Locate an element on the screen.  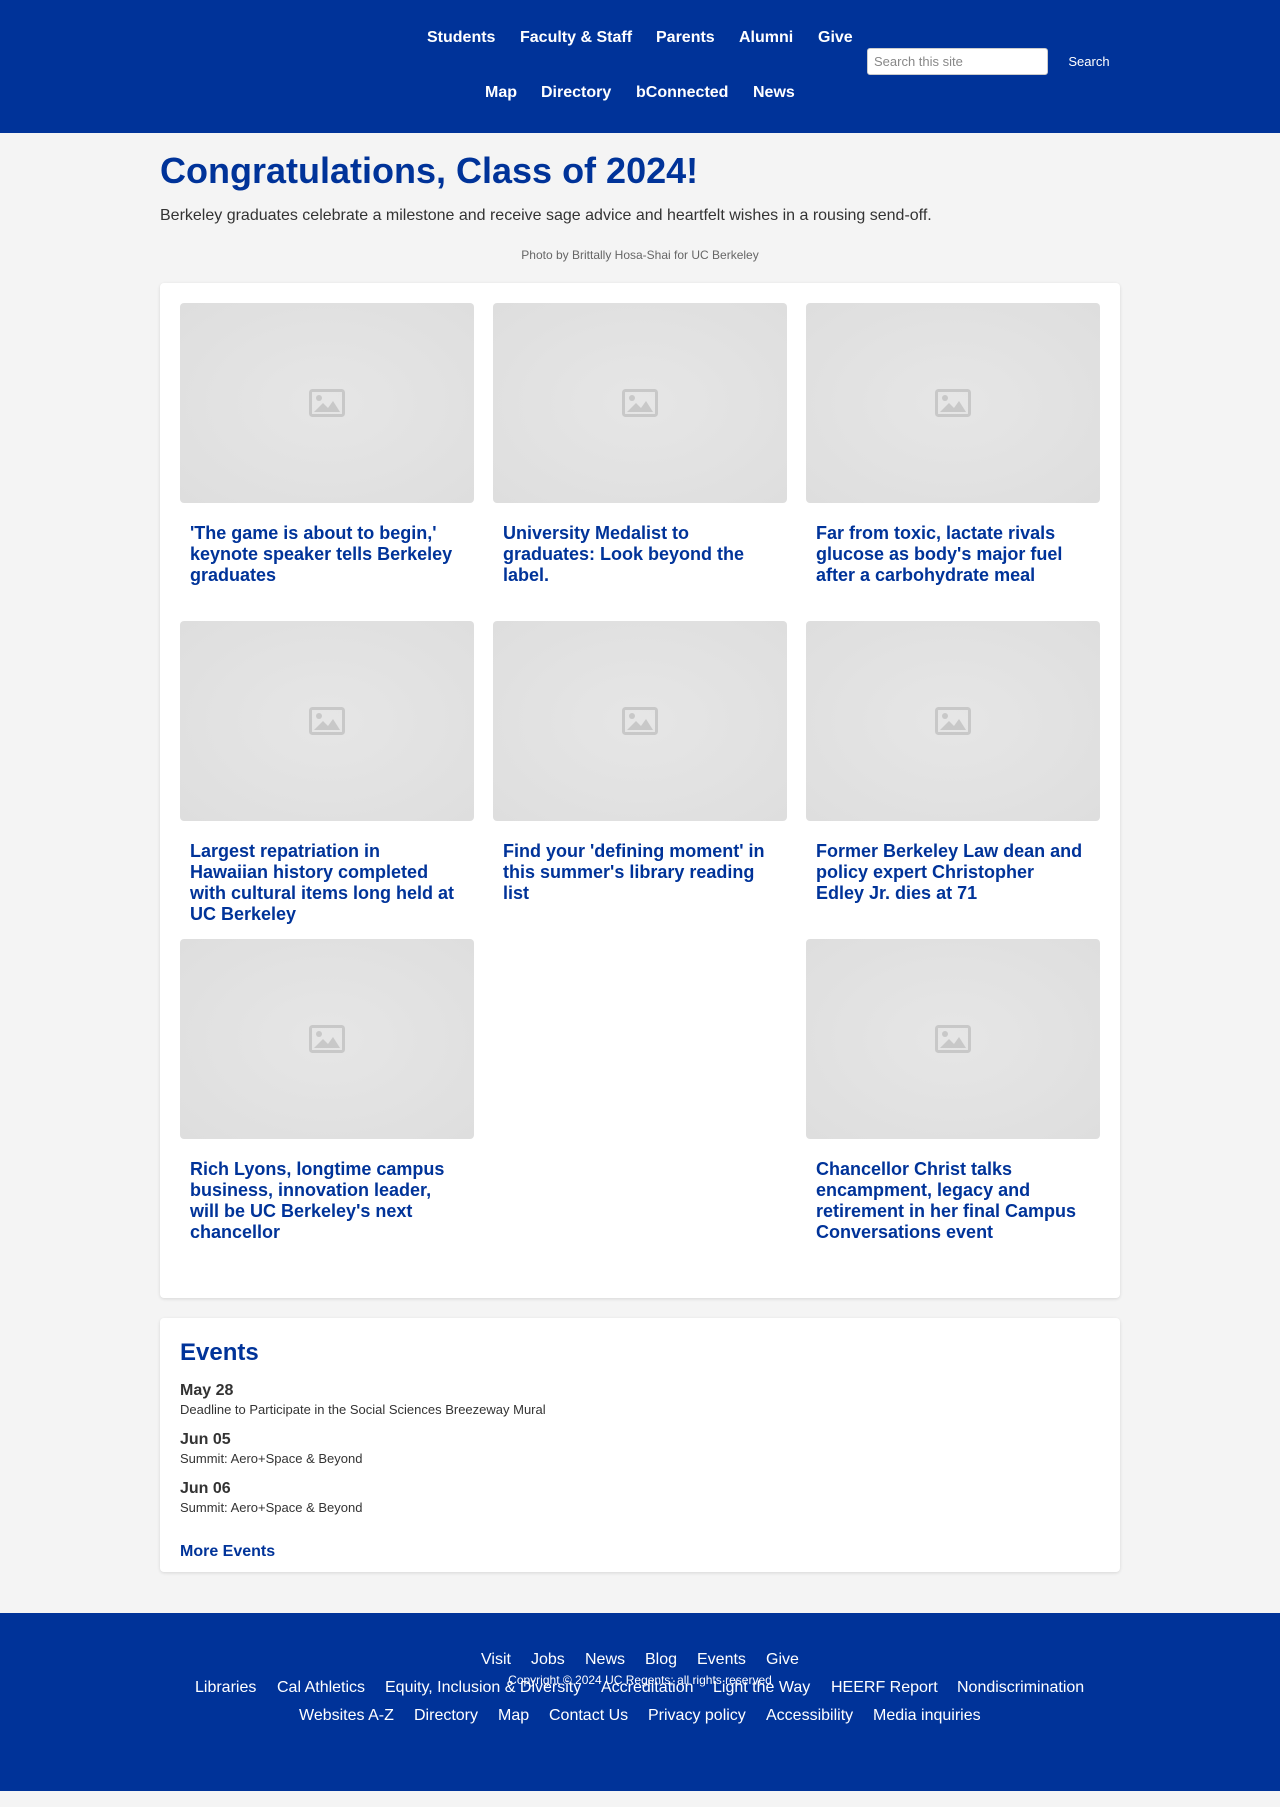
footer-link-privacy-policy: Privacy policy is located at coordinates (697, 1716).